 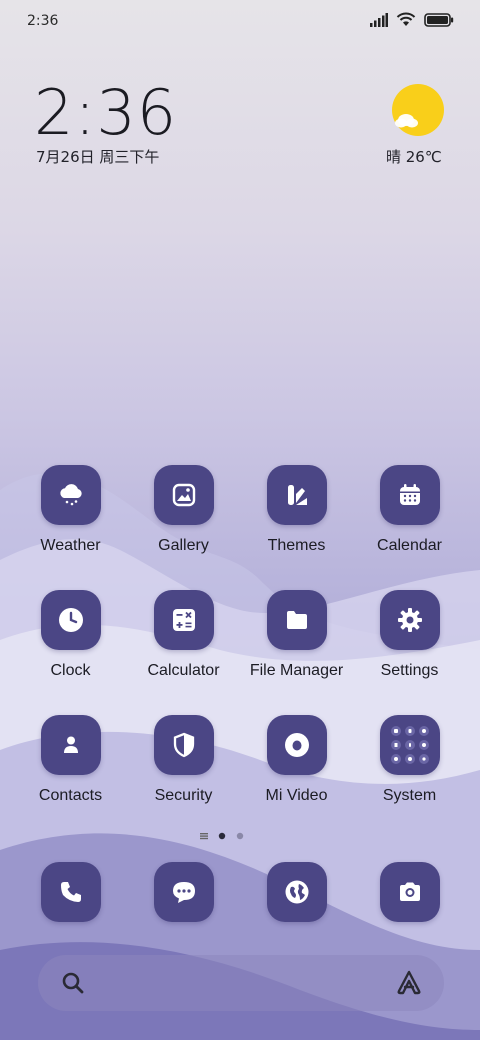 I want to click on status-time: 2:36, so click(x=43, y=21).